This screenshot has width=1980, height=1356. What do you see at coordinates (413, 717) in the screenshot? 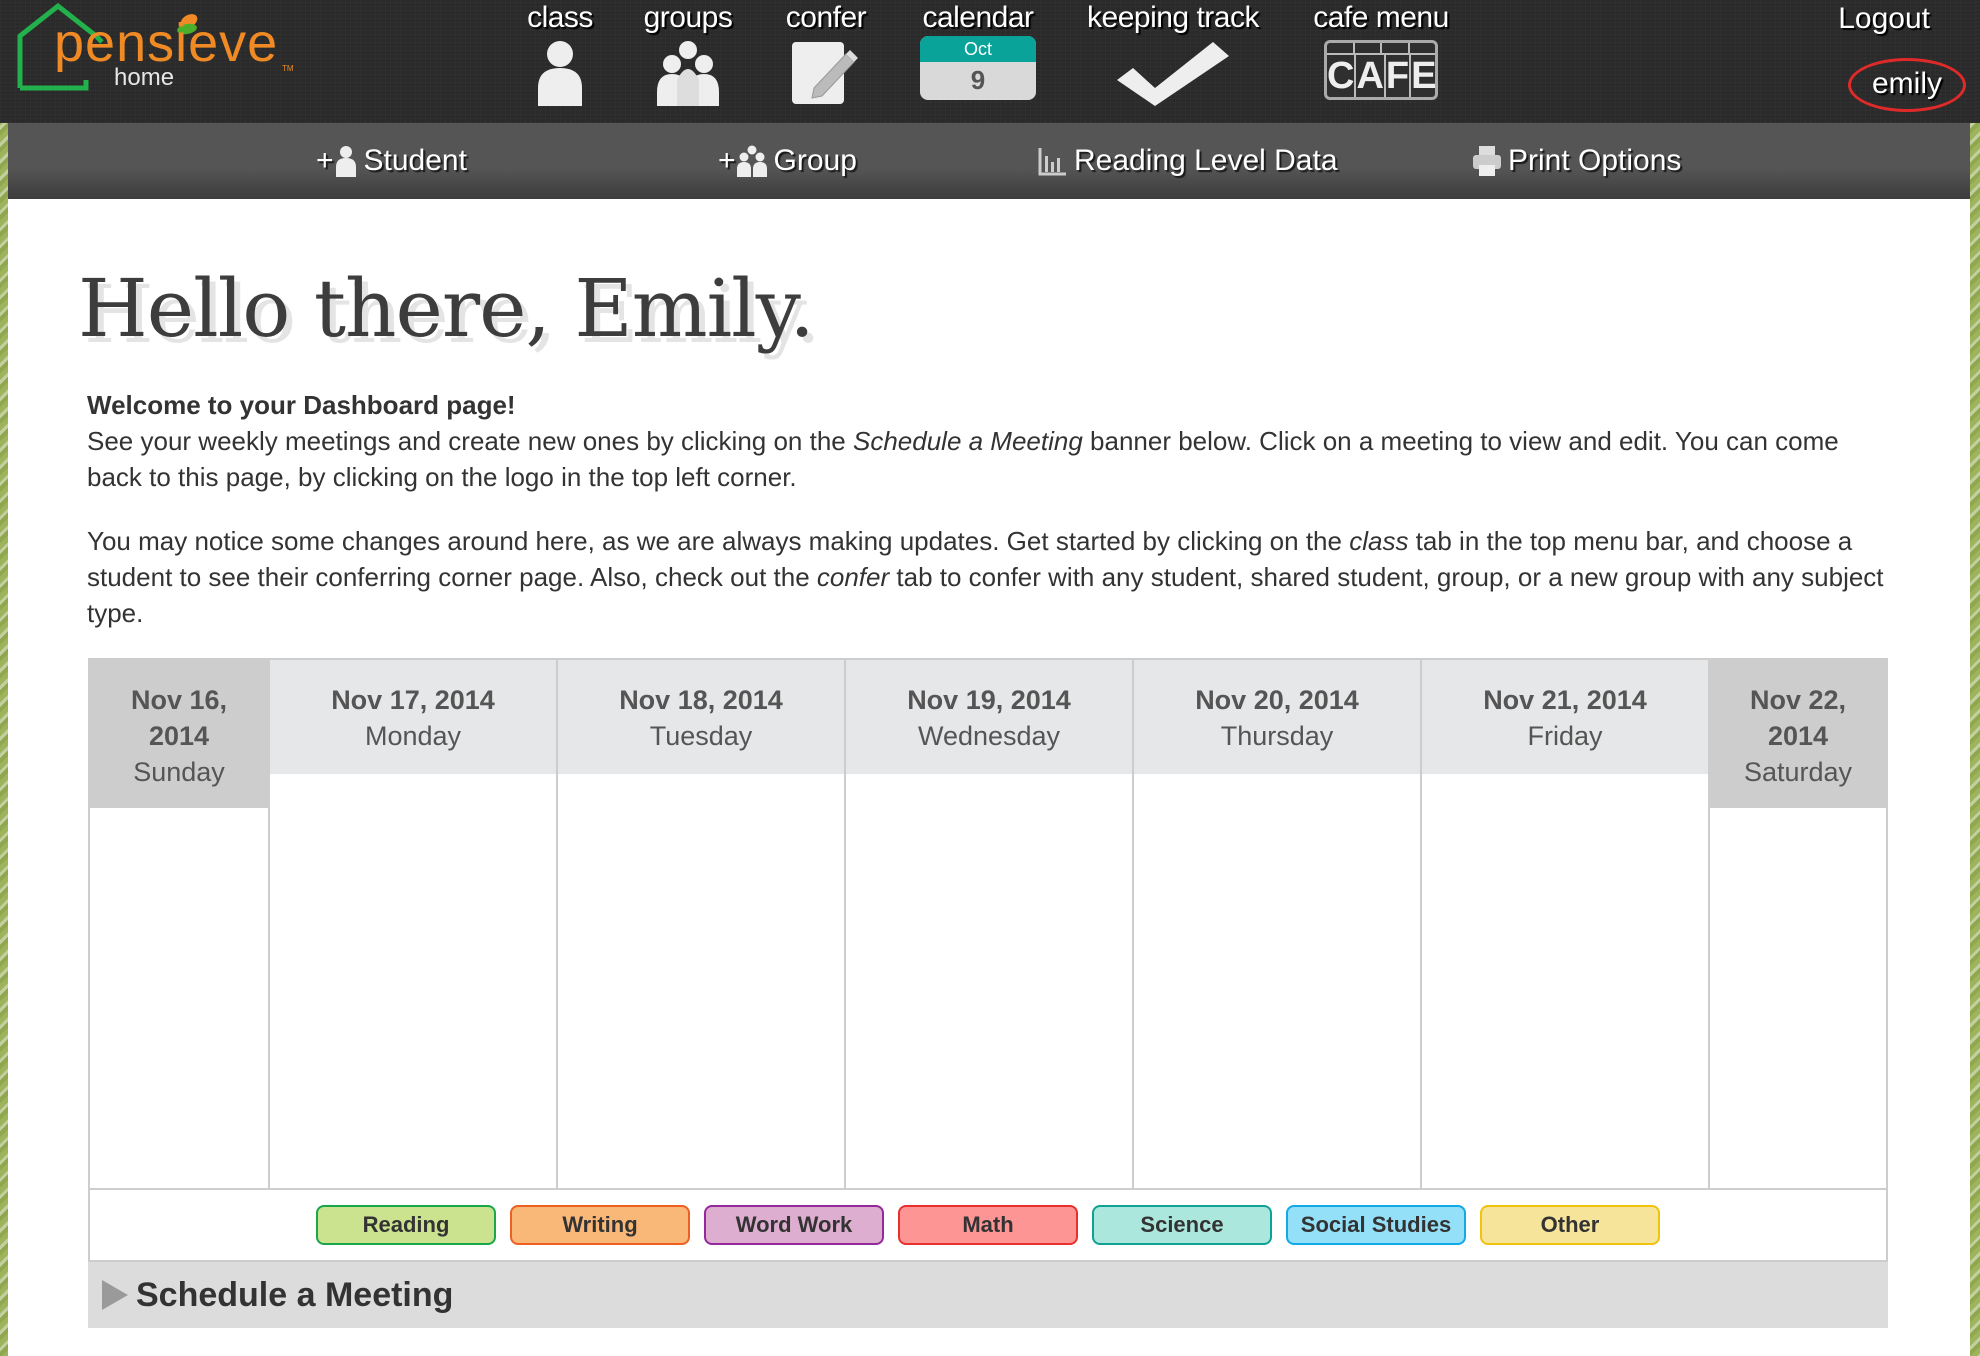
I see `day-header: Nov 17, 2014 Monday` at bounding box center [413, 717].